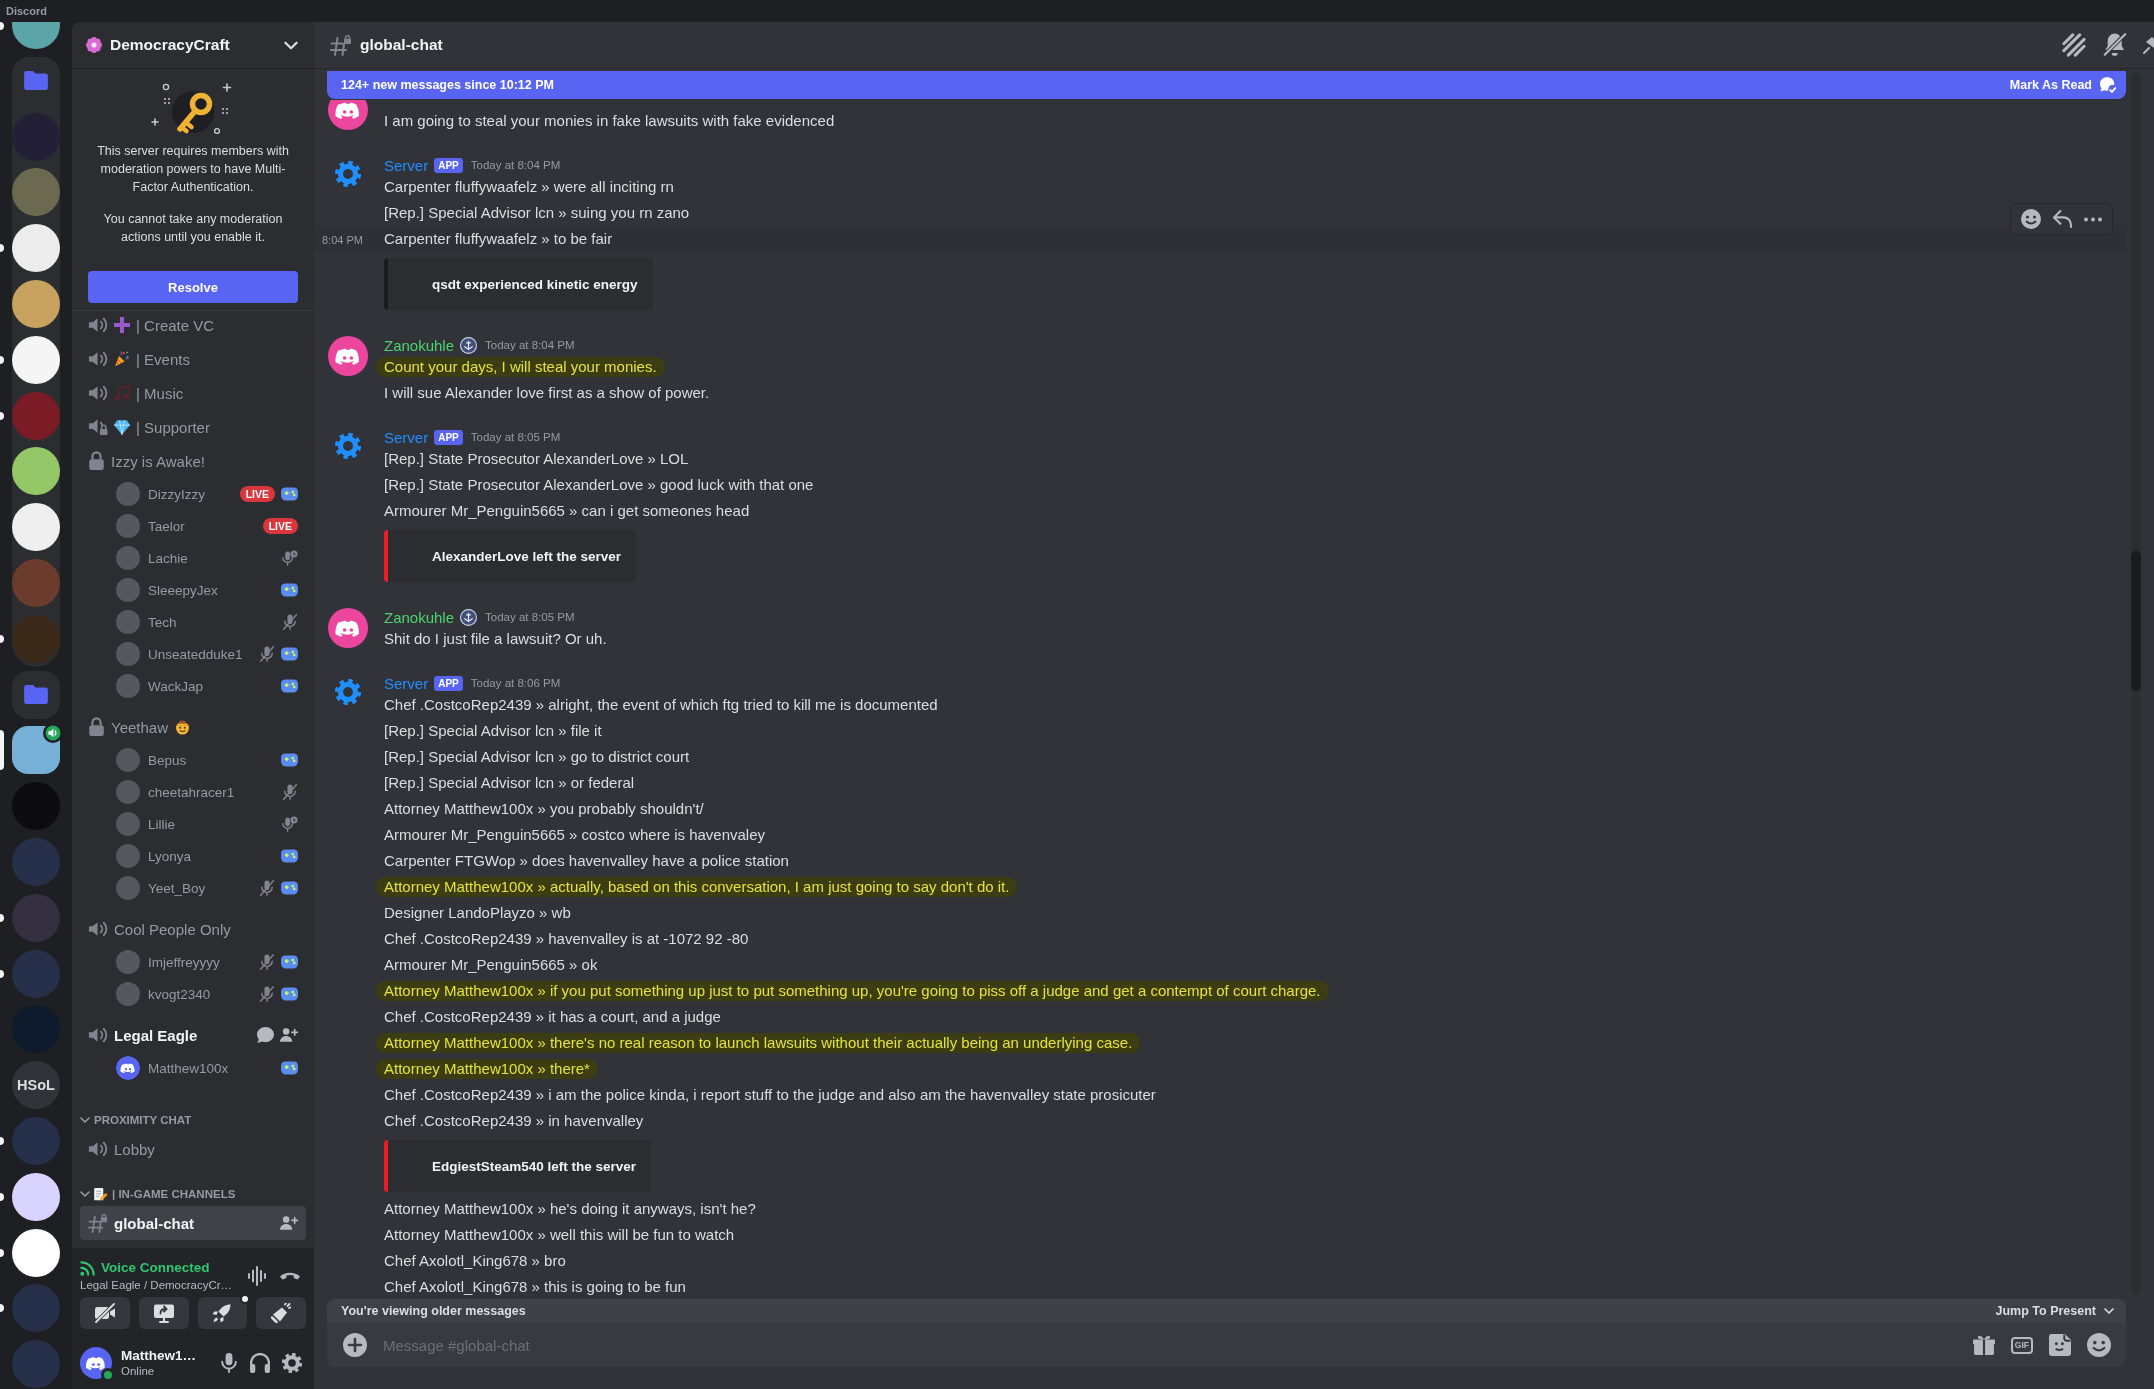  What do you see at coordinates (260, 1362) in the screenshot?
I see `headphones-icon` at bounding box center [260, 1362].